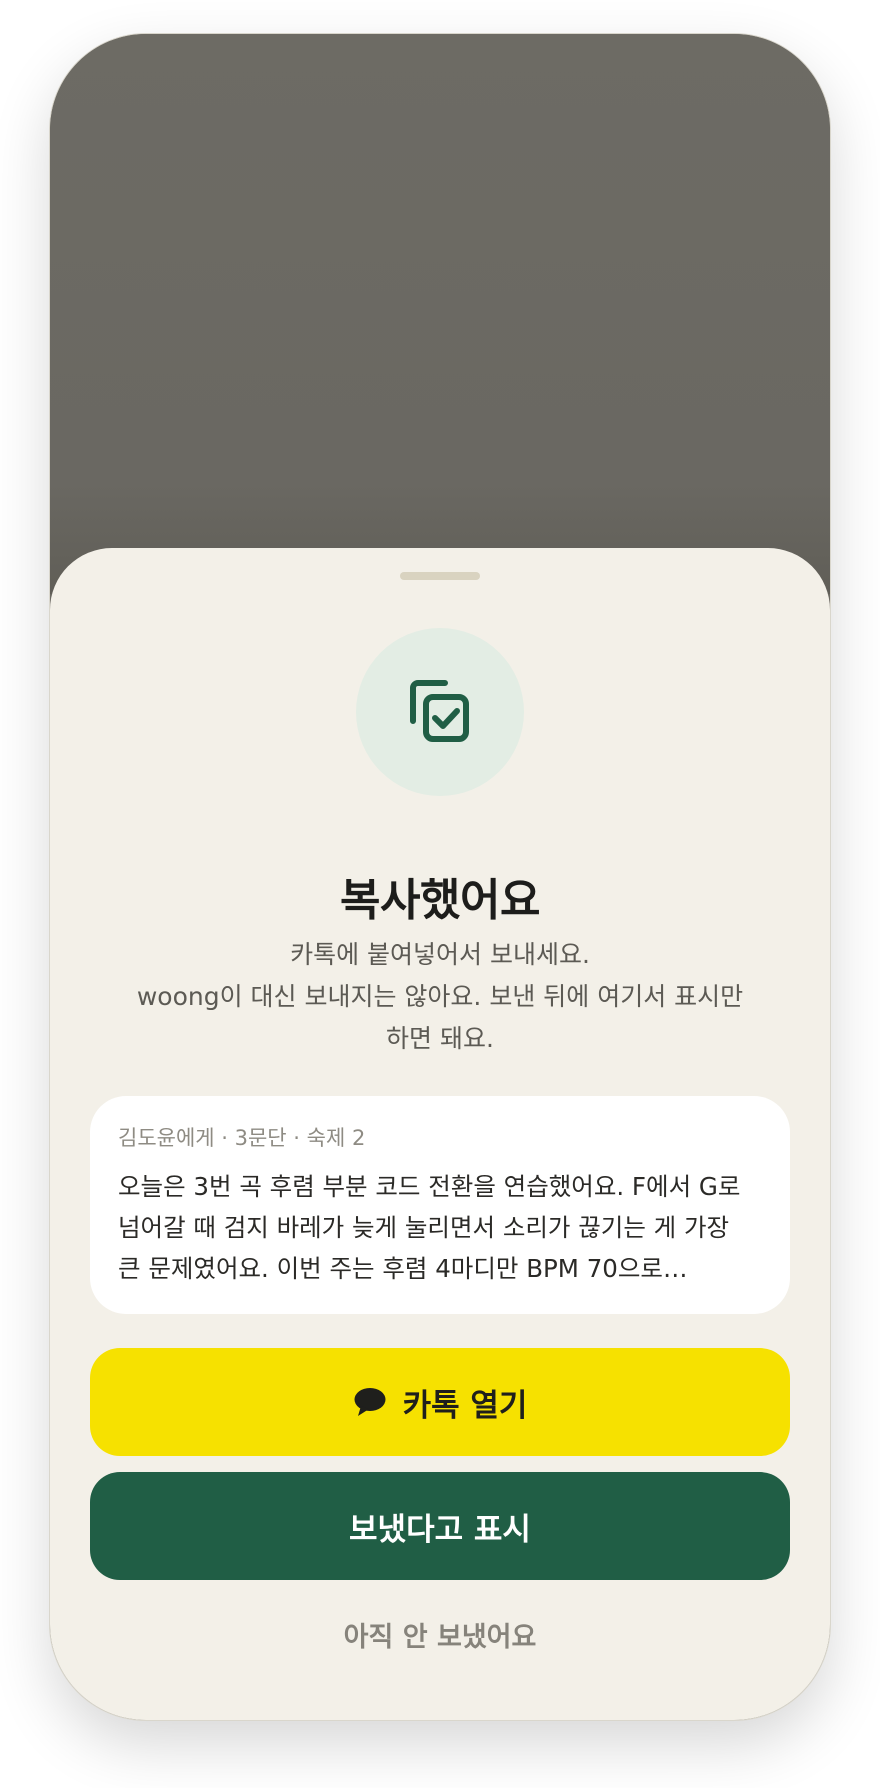 The image size is (880, 1788). Describe the element at coordinates (440, 1038) in the screenshot. I see `description-line: 하면 돼요.` at that location.